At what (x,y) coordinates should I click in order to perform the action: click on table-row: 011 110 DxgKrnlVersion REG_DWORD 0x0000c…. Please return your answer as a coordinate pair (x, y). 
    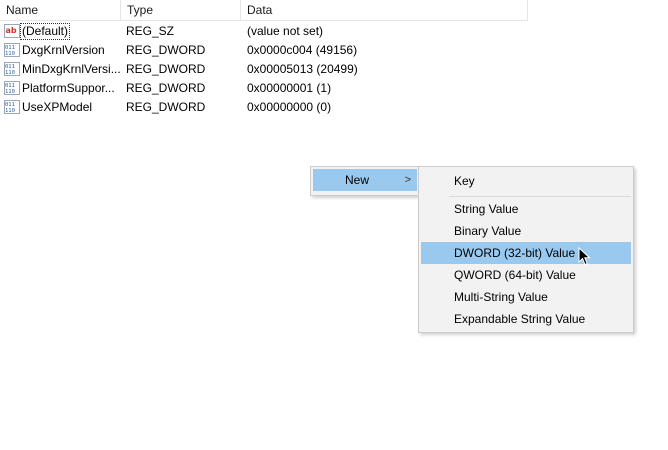
    Looking at the image, I should click on (264, 50).